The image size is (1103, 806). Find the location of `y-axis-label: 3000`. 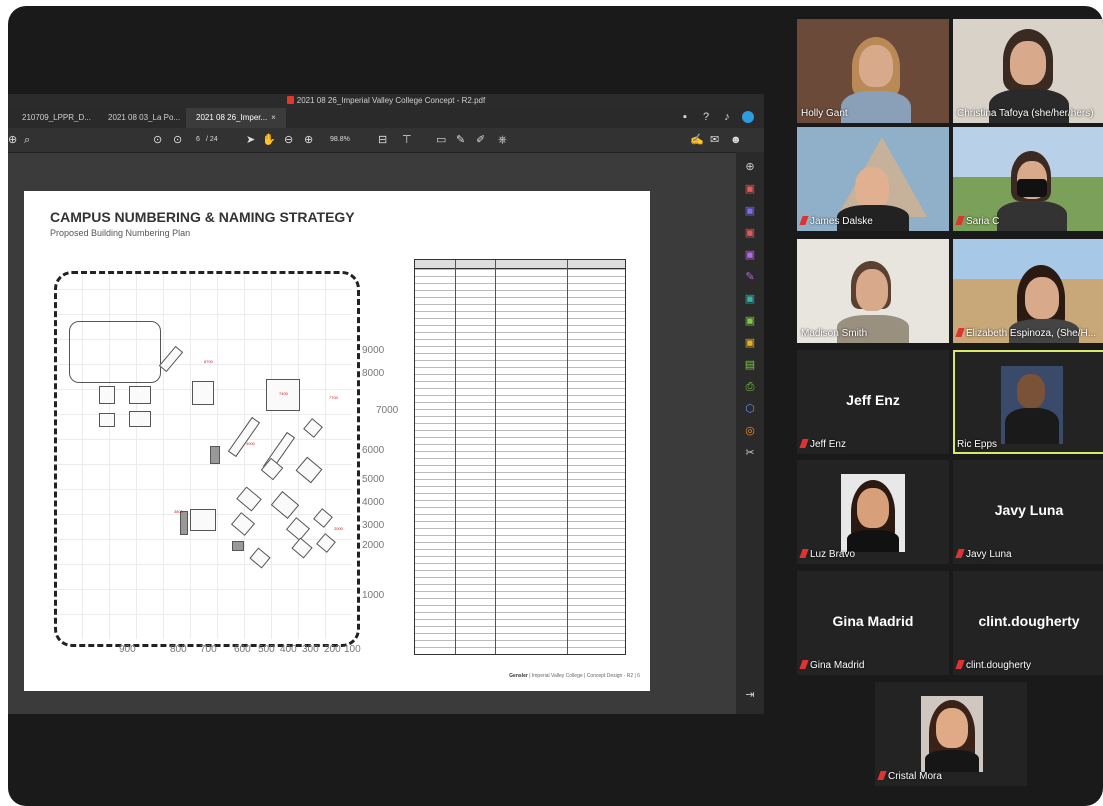

y-axis-label: 3000 is located at coordinates (373, 525).